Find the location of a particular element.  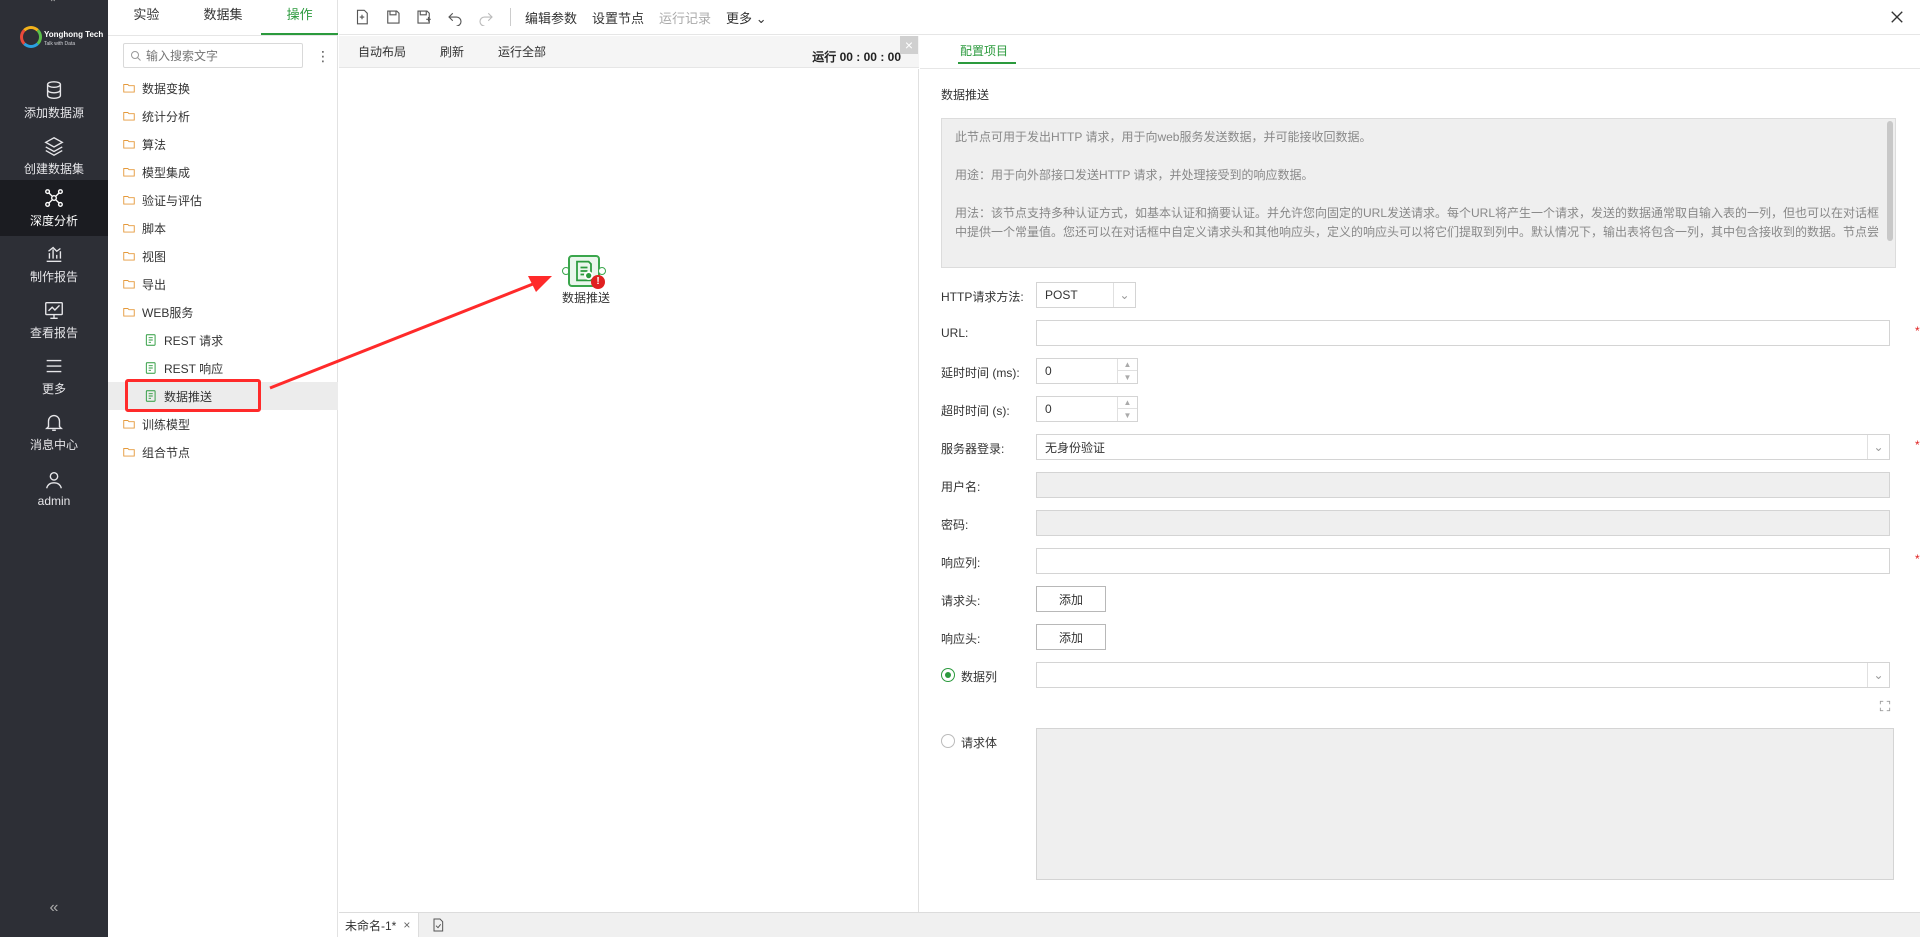

node-label: 数据推送 is located at coordinates (585, 298).